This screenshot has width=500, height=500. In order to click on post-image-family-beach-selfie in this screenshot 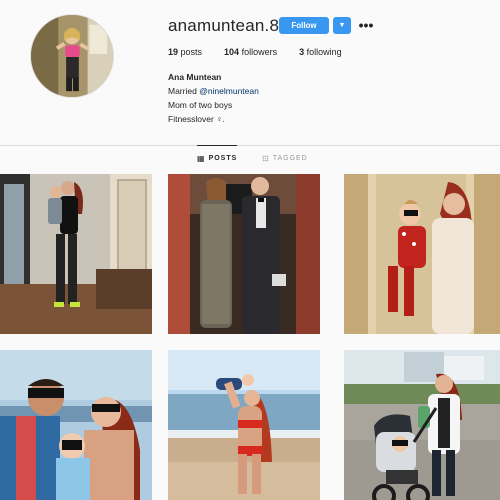, I will do `click(76, 425)`.